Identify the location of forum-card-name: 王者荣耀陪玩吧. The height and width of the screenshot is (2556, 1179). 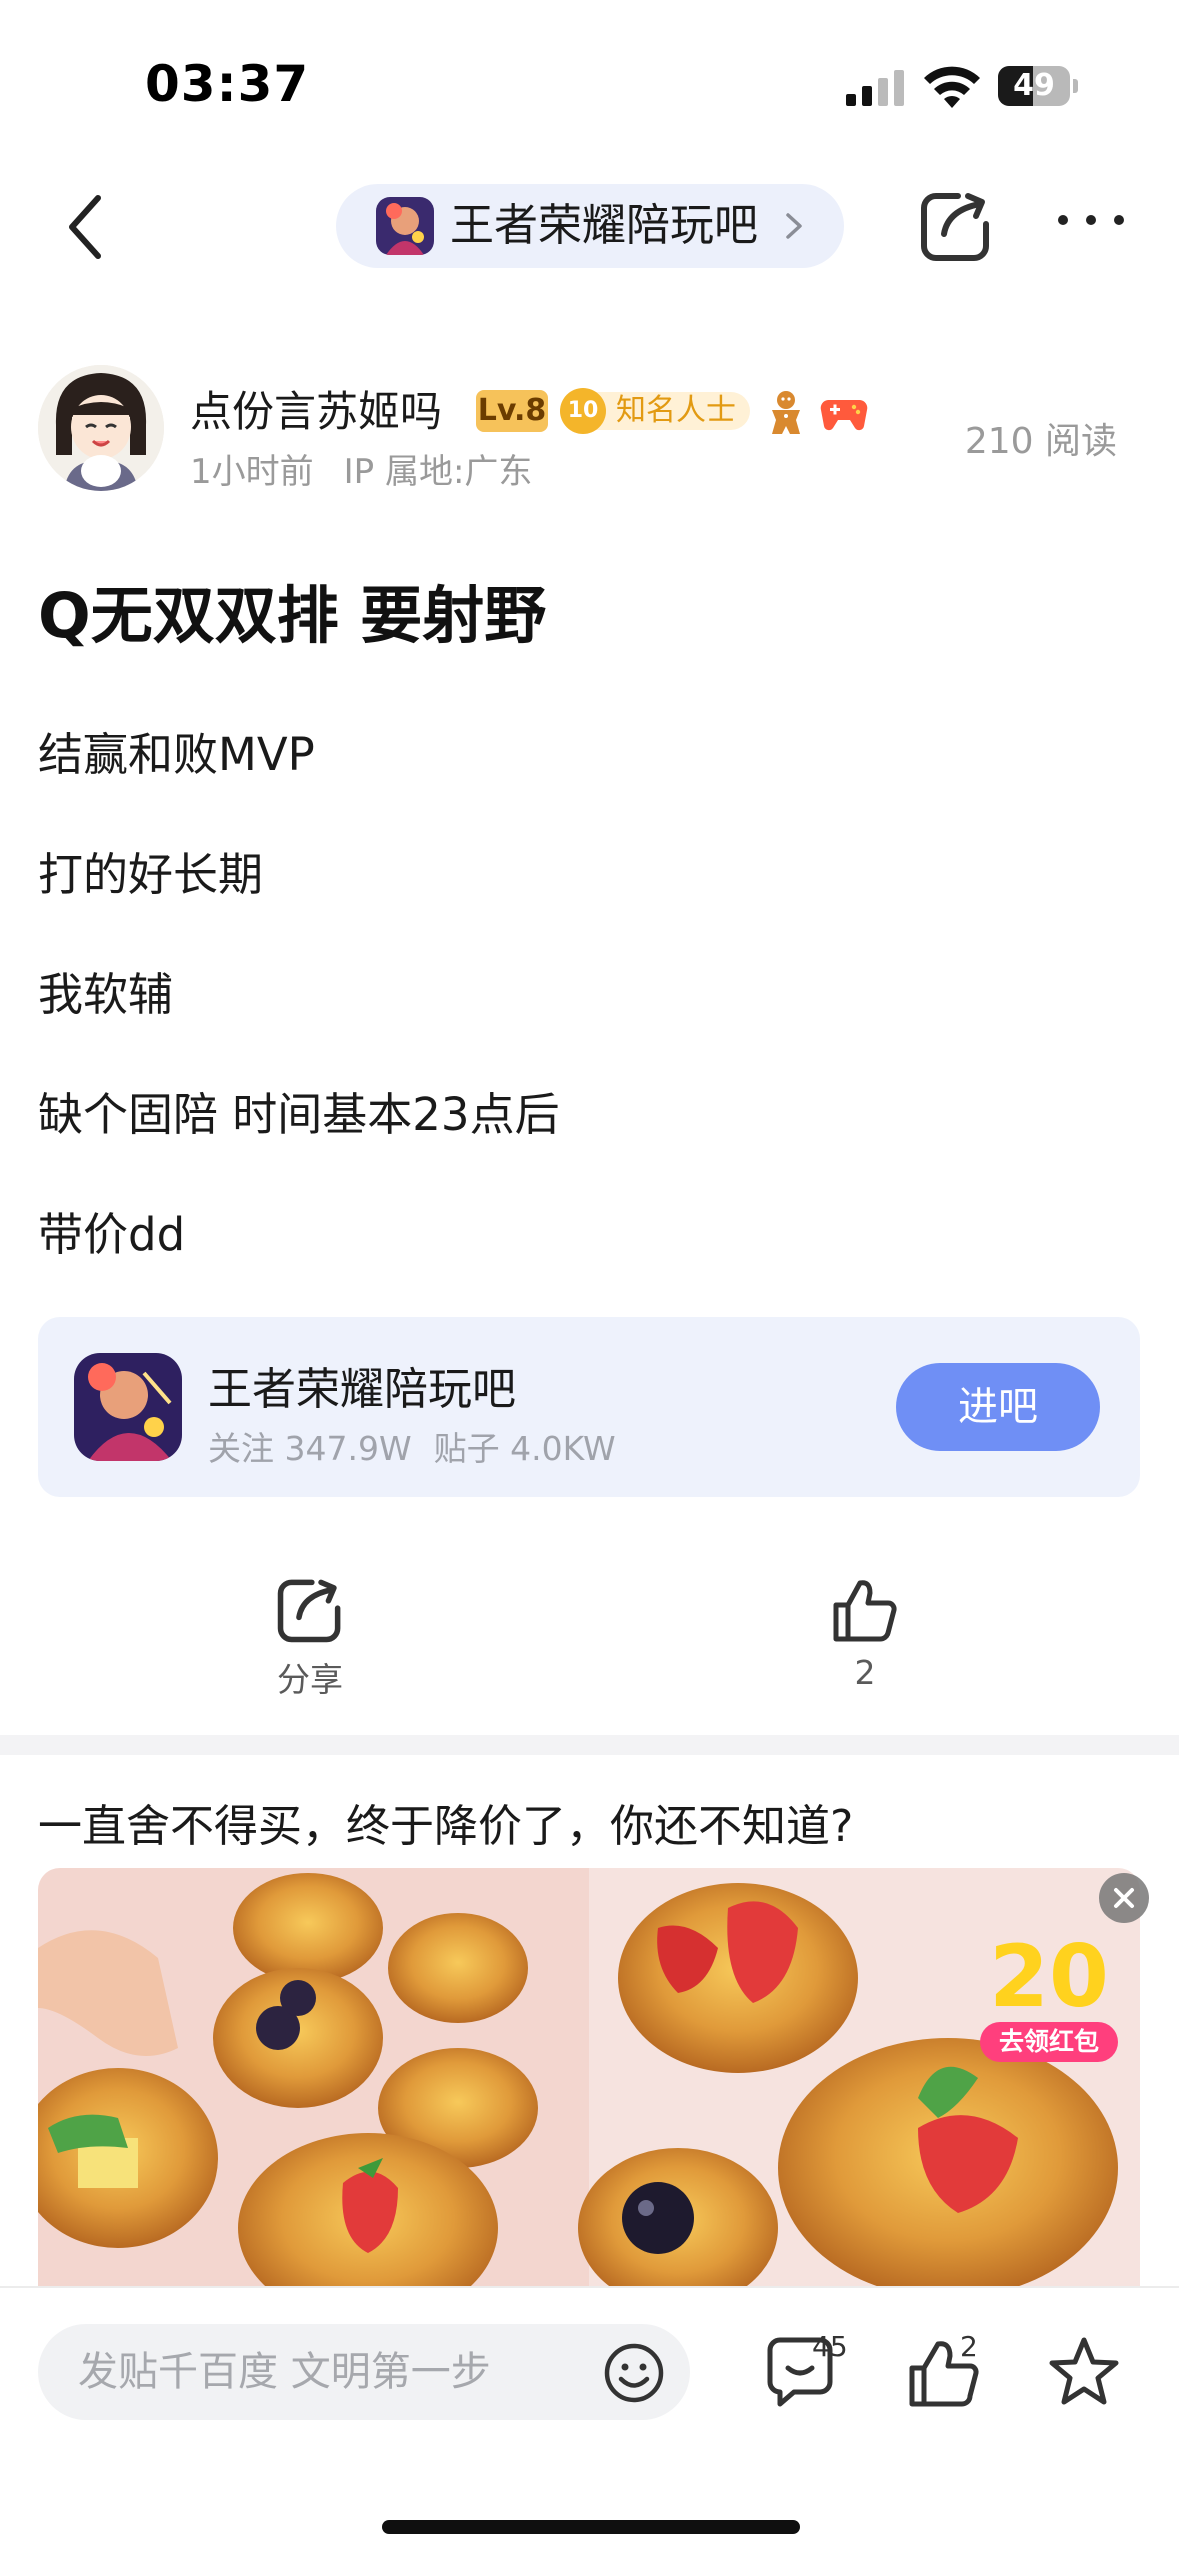
(362, 1389).